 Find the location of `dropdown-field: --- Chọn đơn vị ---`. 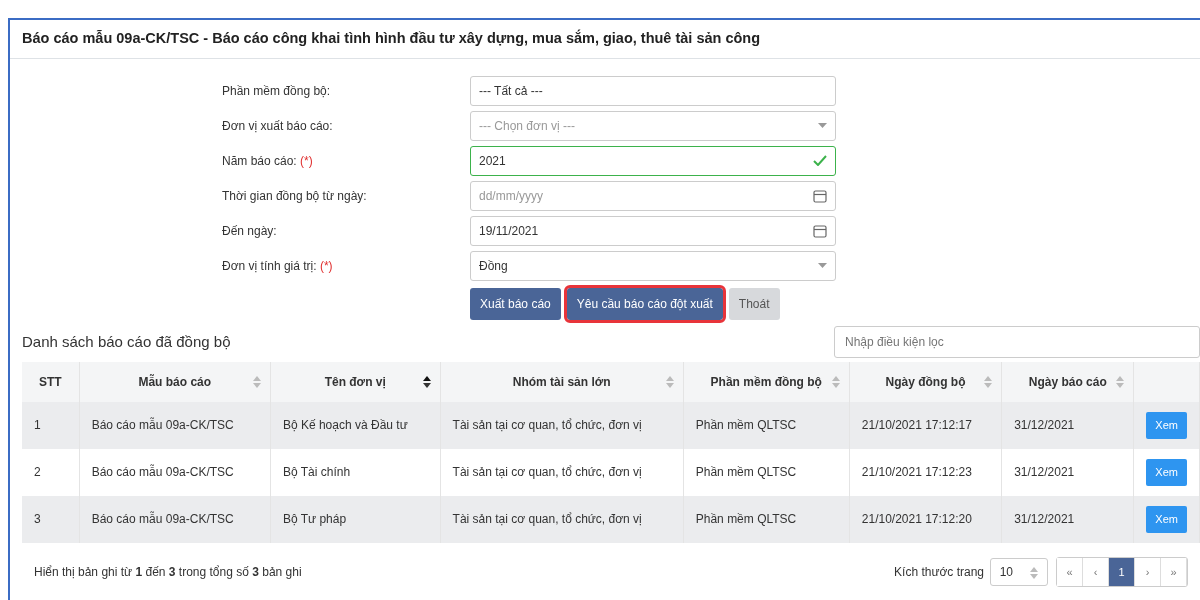

dropdown-field: --- Chọn đơn vị --- is located at coordinates (653, 125).